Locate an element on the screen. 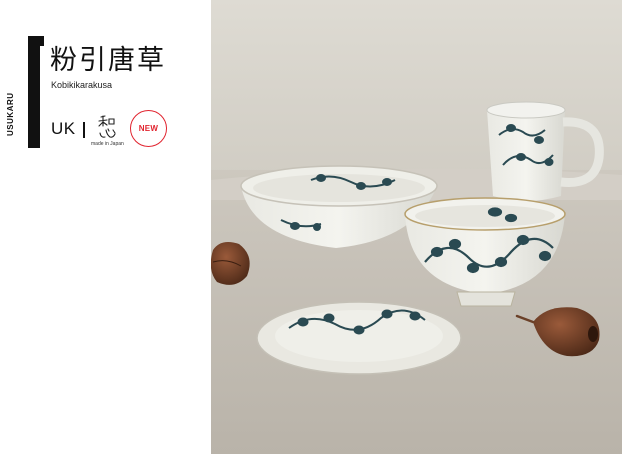 The height and width of the screenshot is (467, 629). new-badge: NEW is located at coordinates (148, 128).